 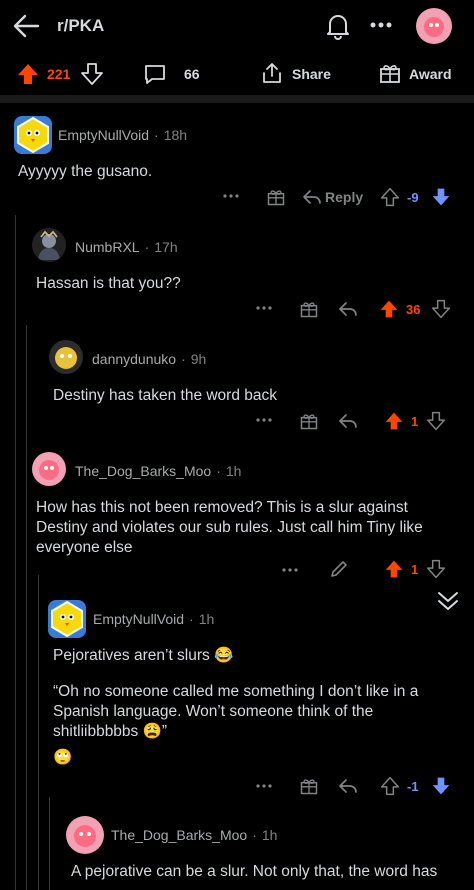 I want to click on comment-body: Pejoratives aren’t slurs 😂, so click(x=143, y=655).